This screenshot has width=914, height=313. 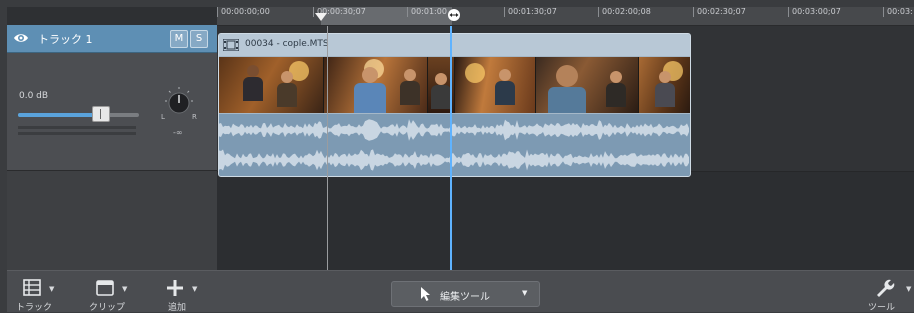 I want to click on ruler-tick-label: 00:00:00;00, so click(x=243, y=12).